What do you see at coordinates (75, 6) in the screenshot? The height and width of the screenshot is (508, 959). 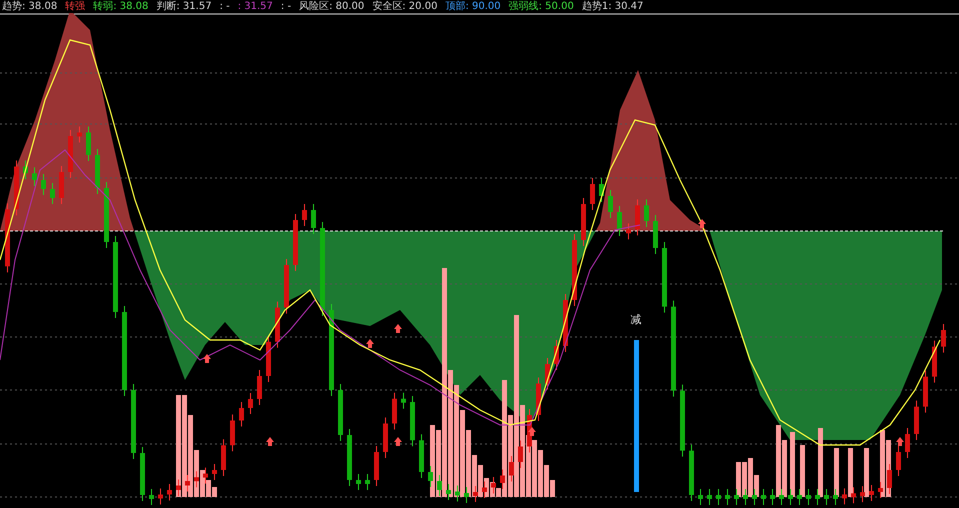 I see `legend-item: 转强` at bounding box center [75, 6].